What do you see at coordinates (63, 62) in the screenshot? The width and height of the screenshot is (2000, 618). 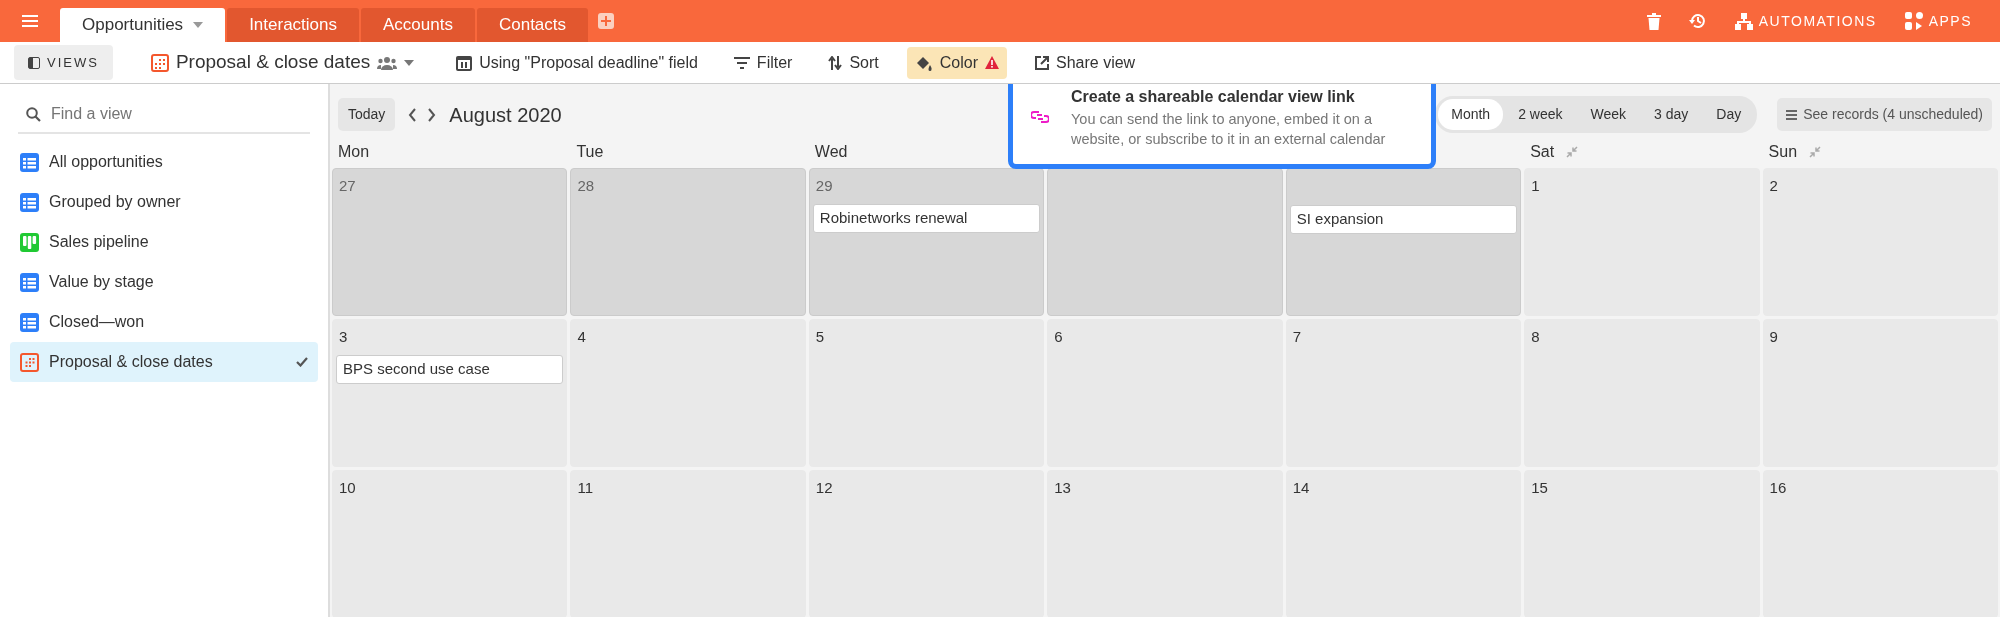 I see `views-button: VIEWS` at bounding box center [63, 62].